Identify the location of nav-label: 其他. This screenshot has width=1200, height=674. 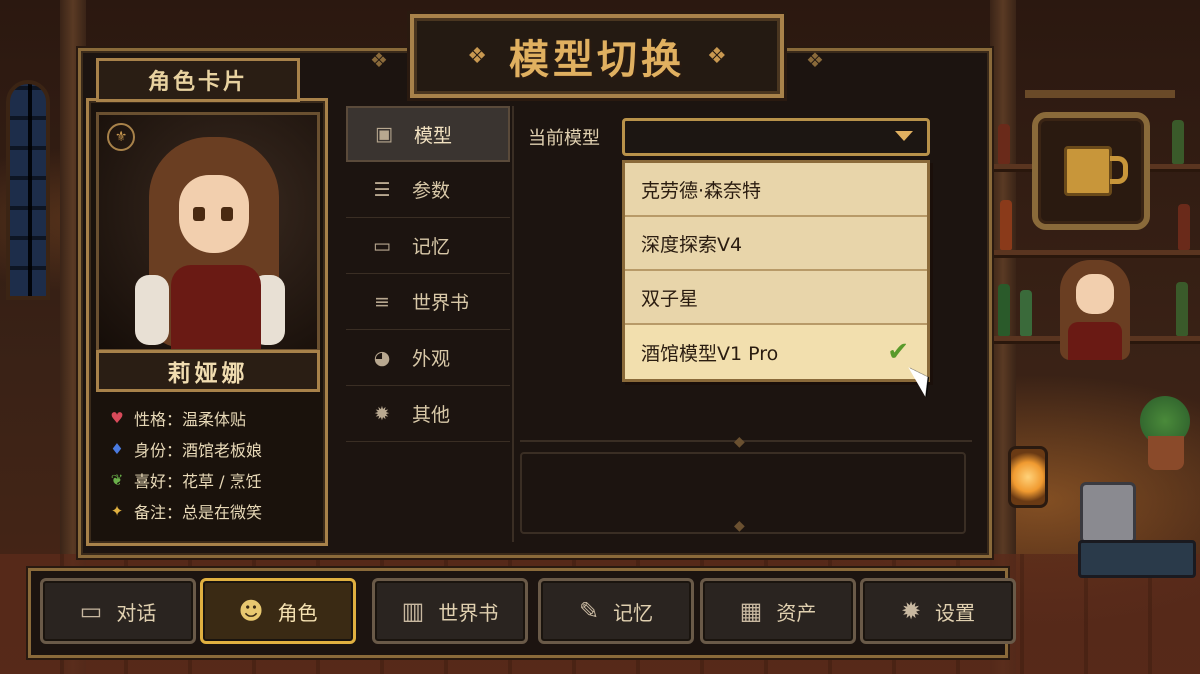
(431, 415).